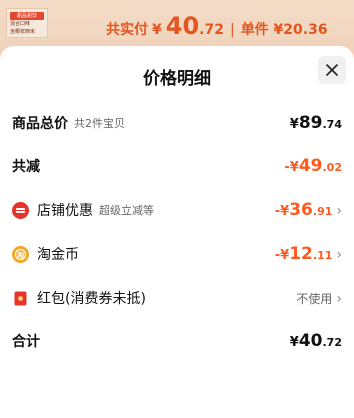  I want to click on shop-discount-sub: 超级立减等, so click(126, 210).